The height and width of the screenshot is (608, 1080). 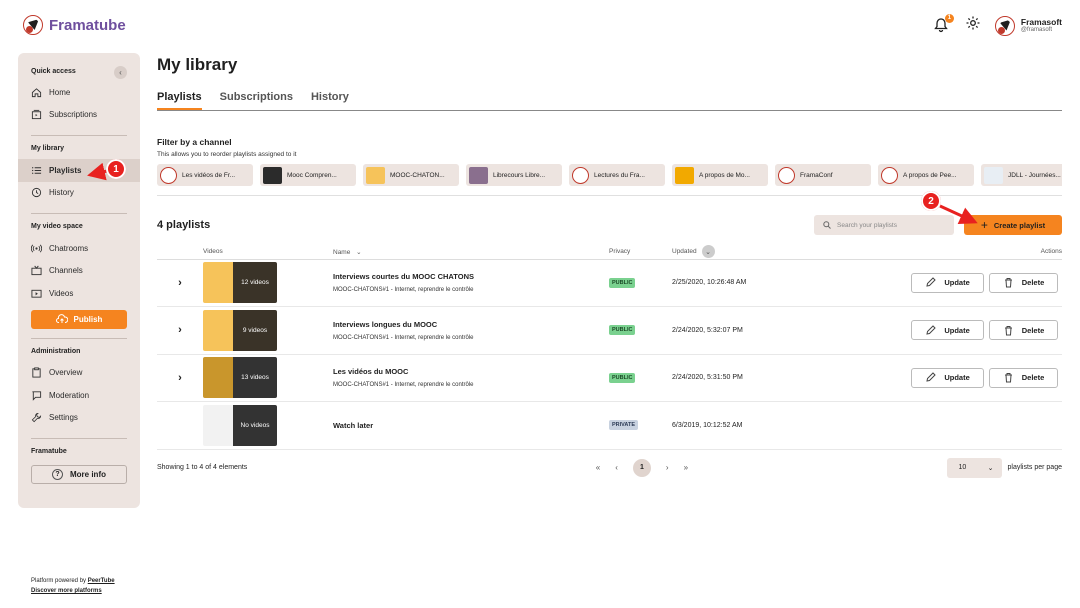 I want to click on notifications-bell-icon: 1, so click(x=943, y=24).